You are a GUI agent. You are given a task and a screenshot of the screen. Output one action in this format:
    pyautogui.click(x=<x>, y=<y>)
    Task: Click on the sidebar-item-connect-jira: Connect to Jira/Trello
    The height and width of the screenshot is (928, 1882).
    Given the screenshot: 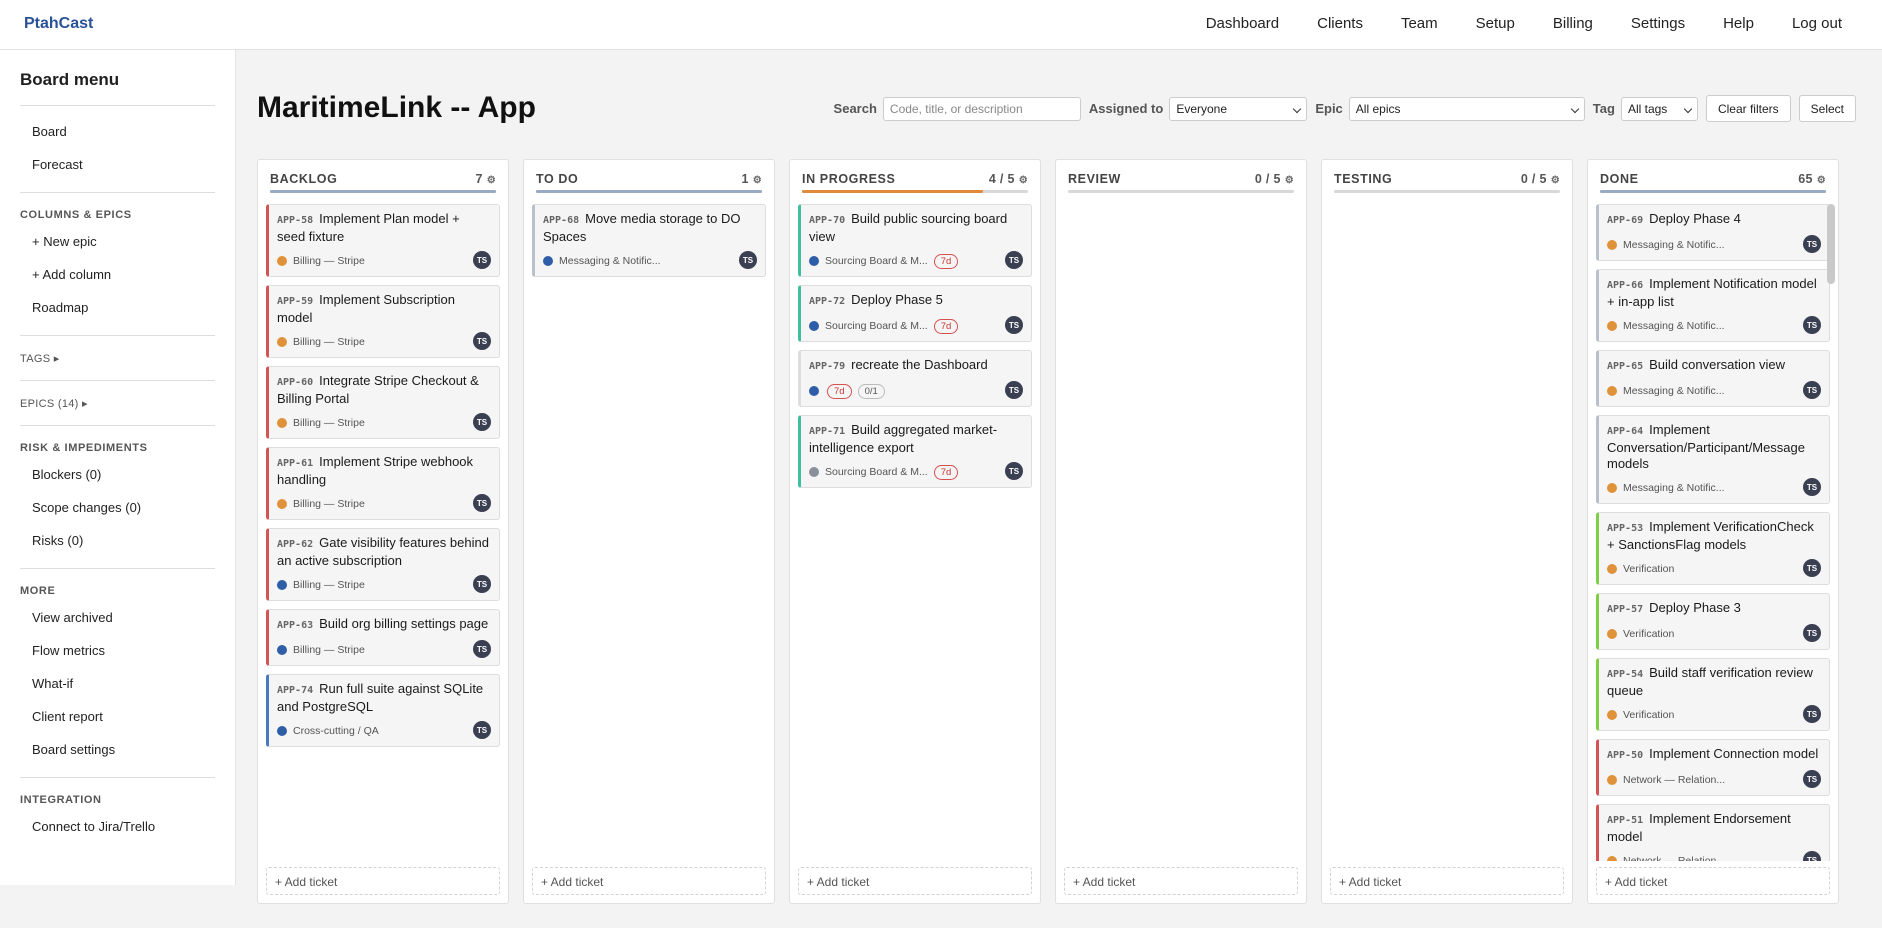 What is the action you would take?
    pyautogui.click(x=117, y=827)
    